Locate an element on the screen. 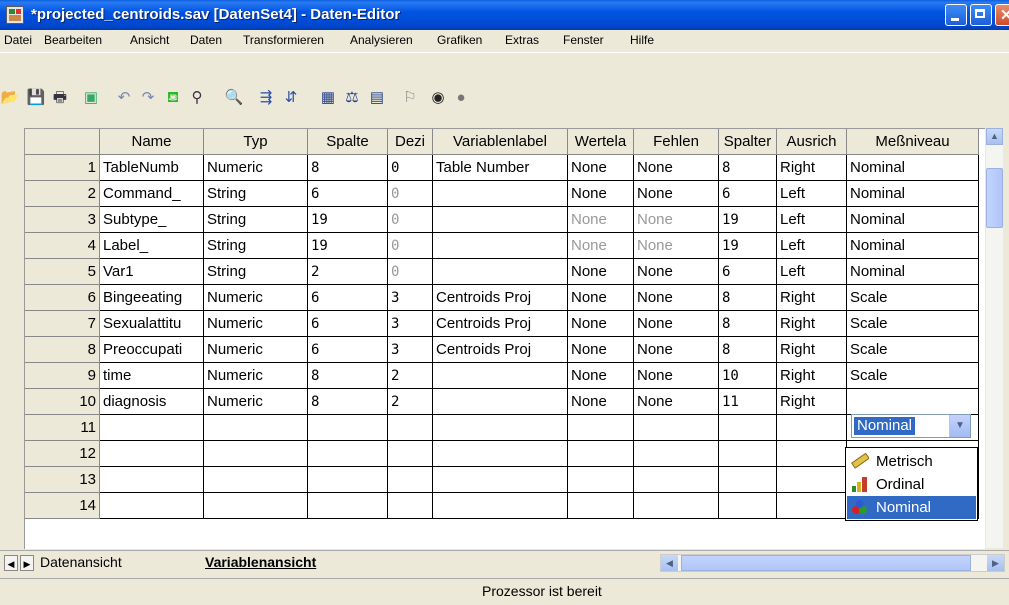 Image resolution: width=1009 pixels, height=605 pixels. menu-extras: Extras is located at coordinates (522, 40).